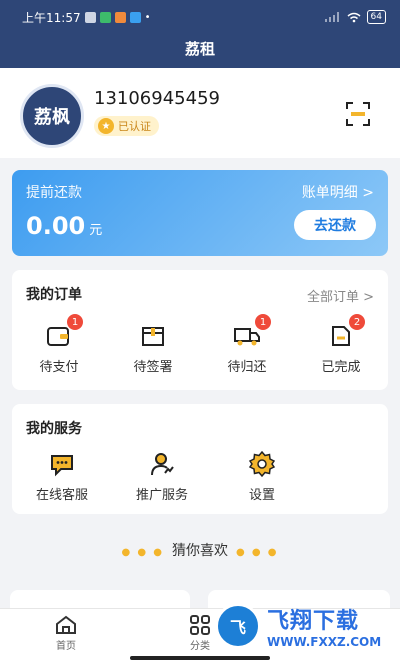 Image resolution: width=400 pixels, height=667 pixels. I want to click on wifi-icon, so click(354, 17).